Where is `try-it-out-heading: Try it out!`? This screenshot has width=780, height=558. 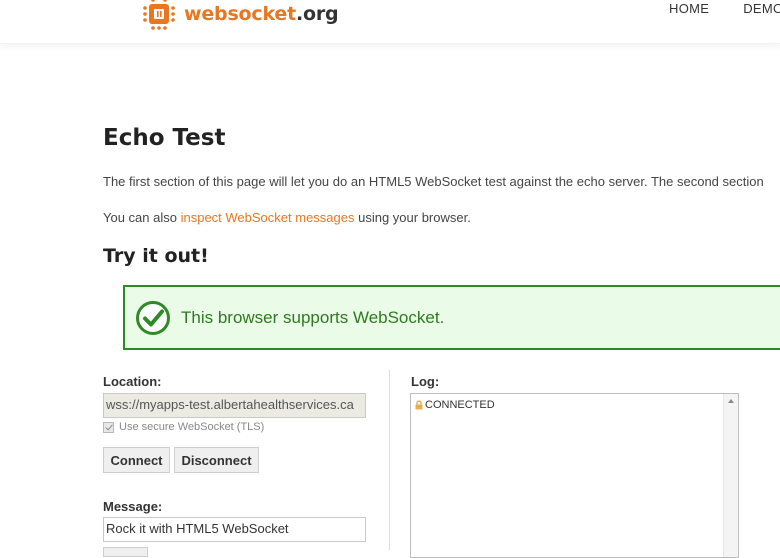
try-it-out-heading: Try it out! is located at coordinates (156, 256).